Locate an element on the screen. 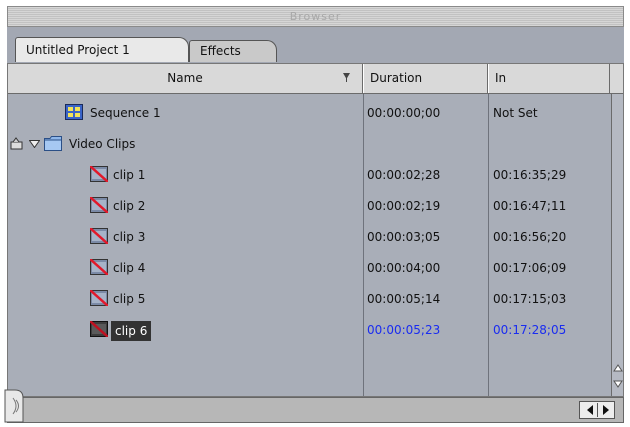 This screenshot has height=427, width=630. bin-disclosure-icon is located at coordinates (16, 143).